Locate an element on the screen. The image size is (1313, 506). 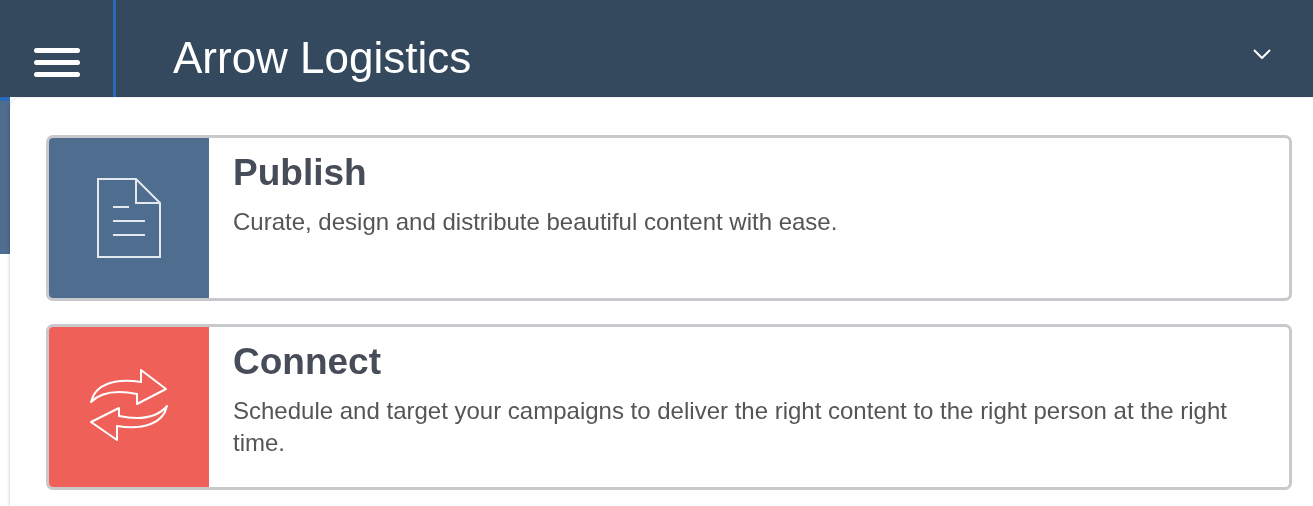
card-description: Schedule and target your campaigns to deliver the right content to the right person at the right time. is located at coordinates (730, 427).